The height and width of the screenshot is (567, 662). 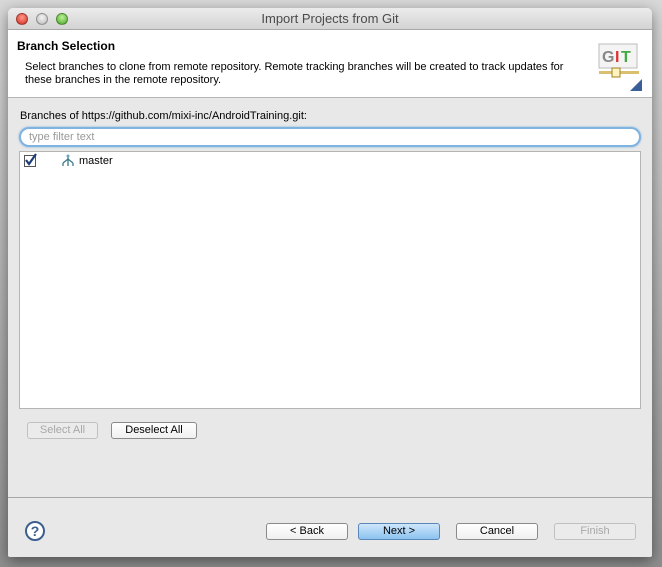 I want to click on window-title: Import Projects from Git, so click(x=330, y=18).